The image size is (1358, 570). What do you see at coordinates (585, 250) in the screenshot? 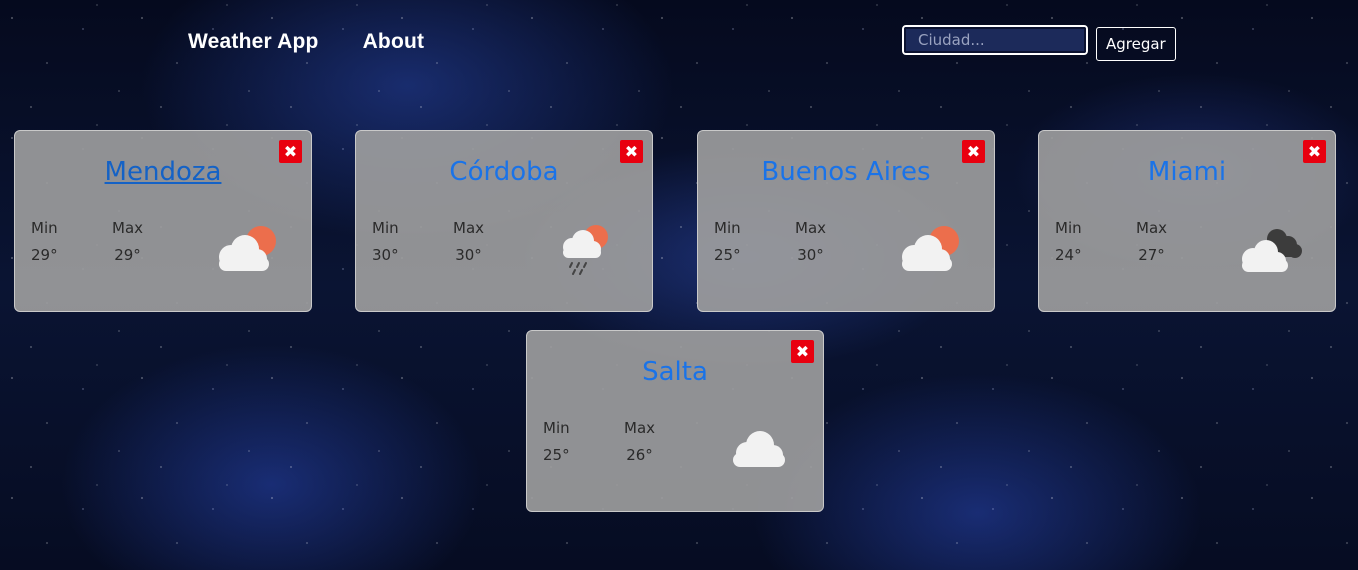
I see `rain-sun-icon` at bounding box center [585, 250].